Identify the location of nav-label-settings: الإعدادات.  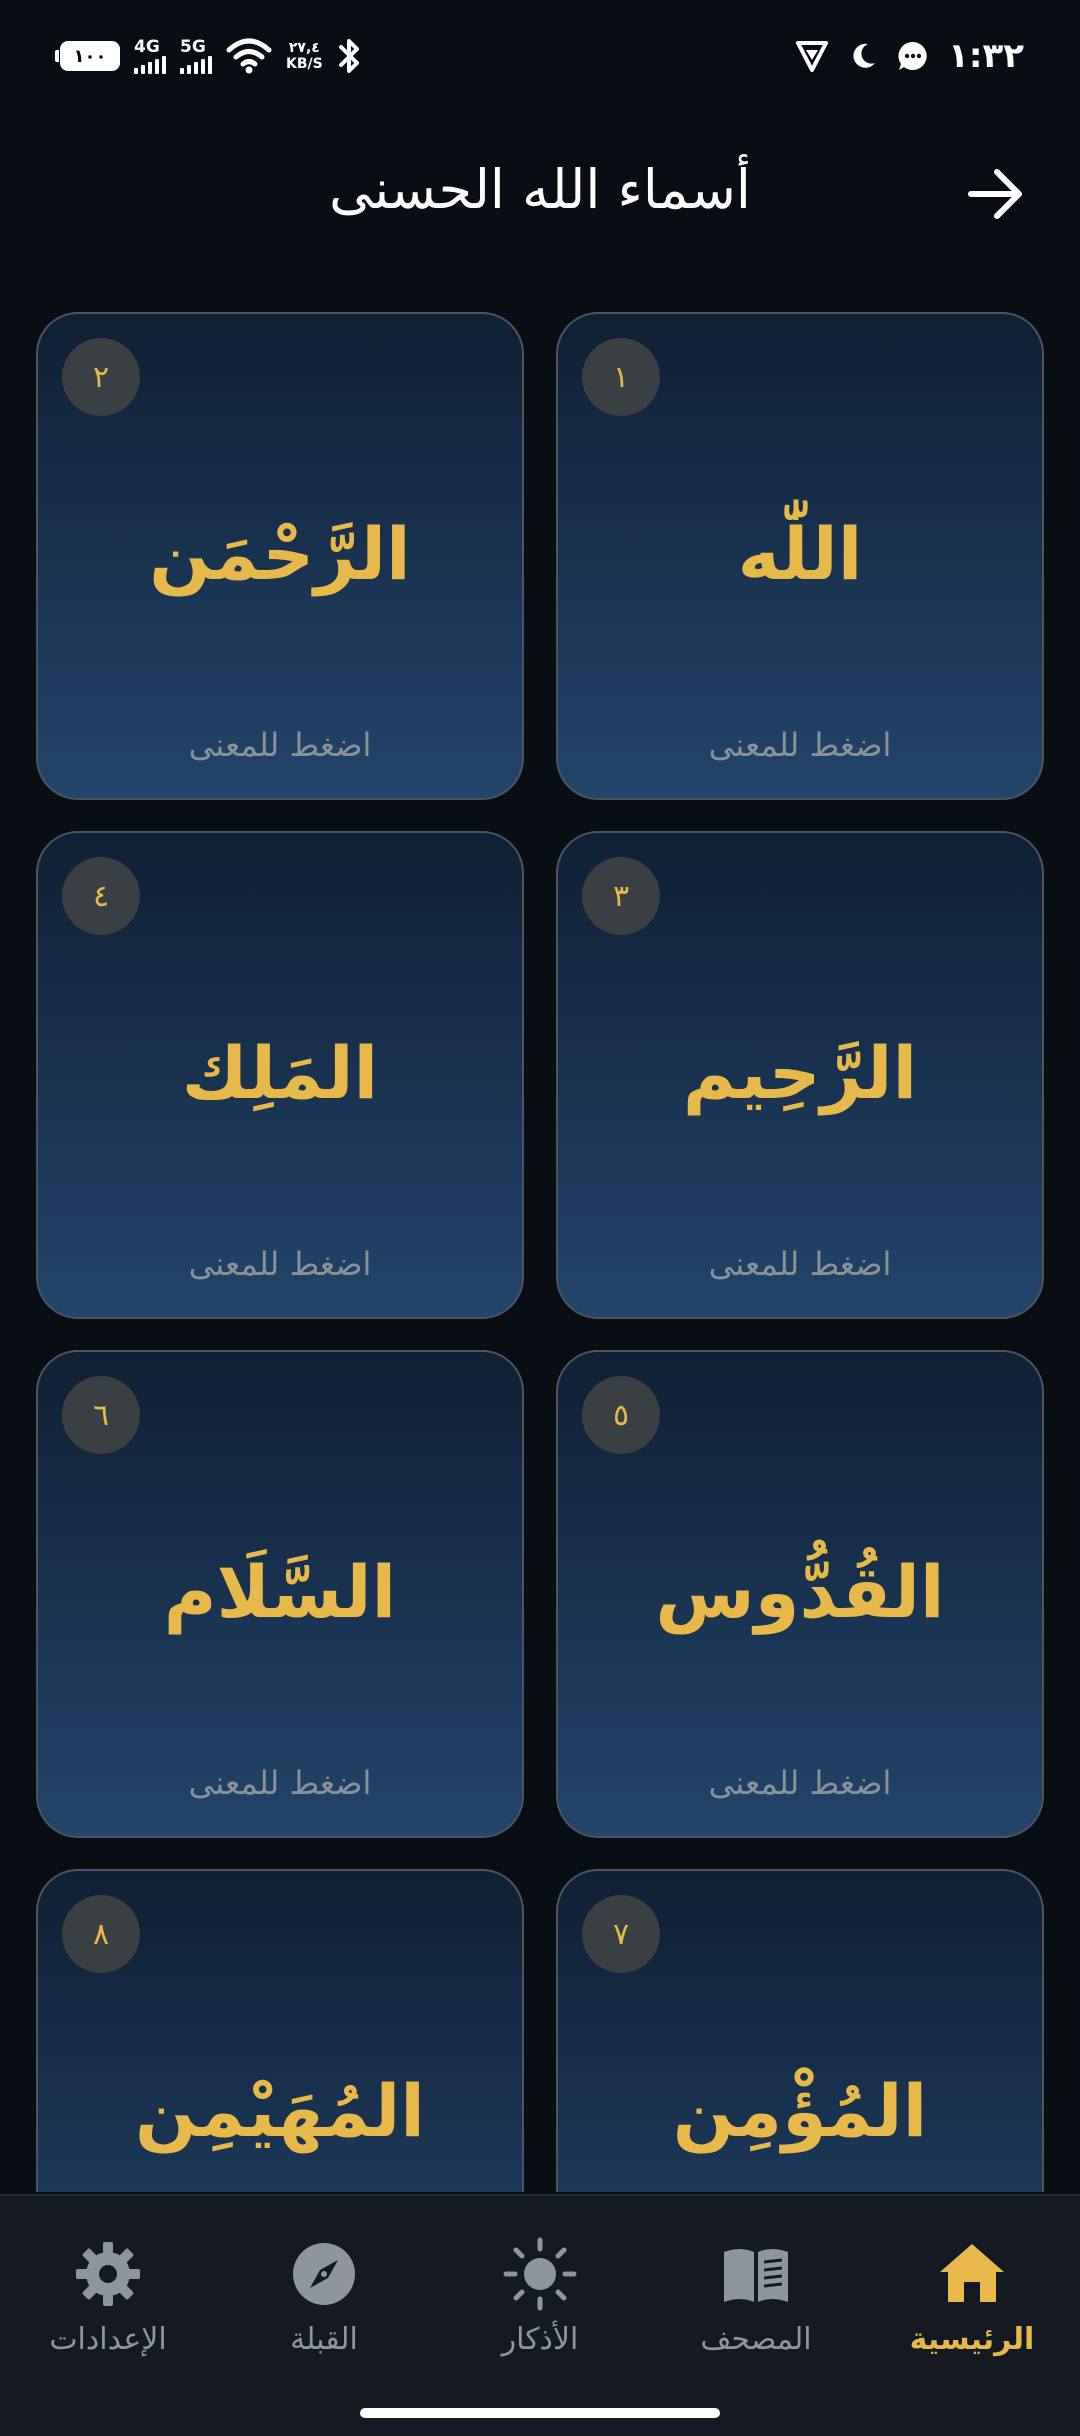
(108, 2339).